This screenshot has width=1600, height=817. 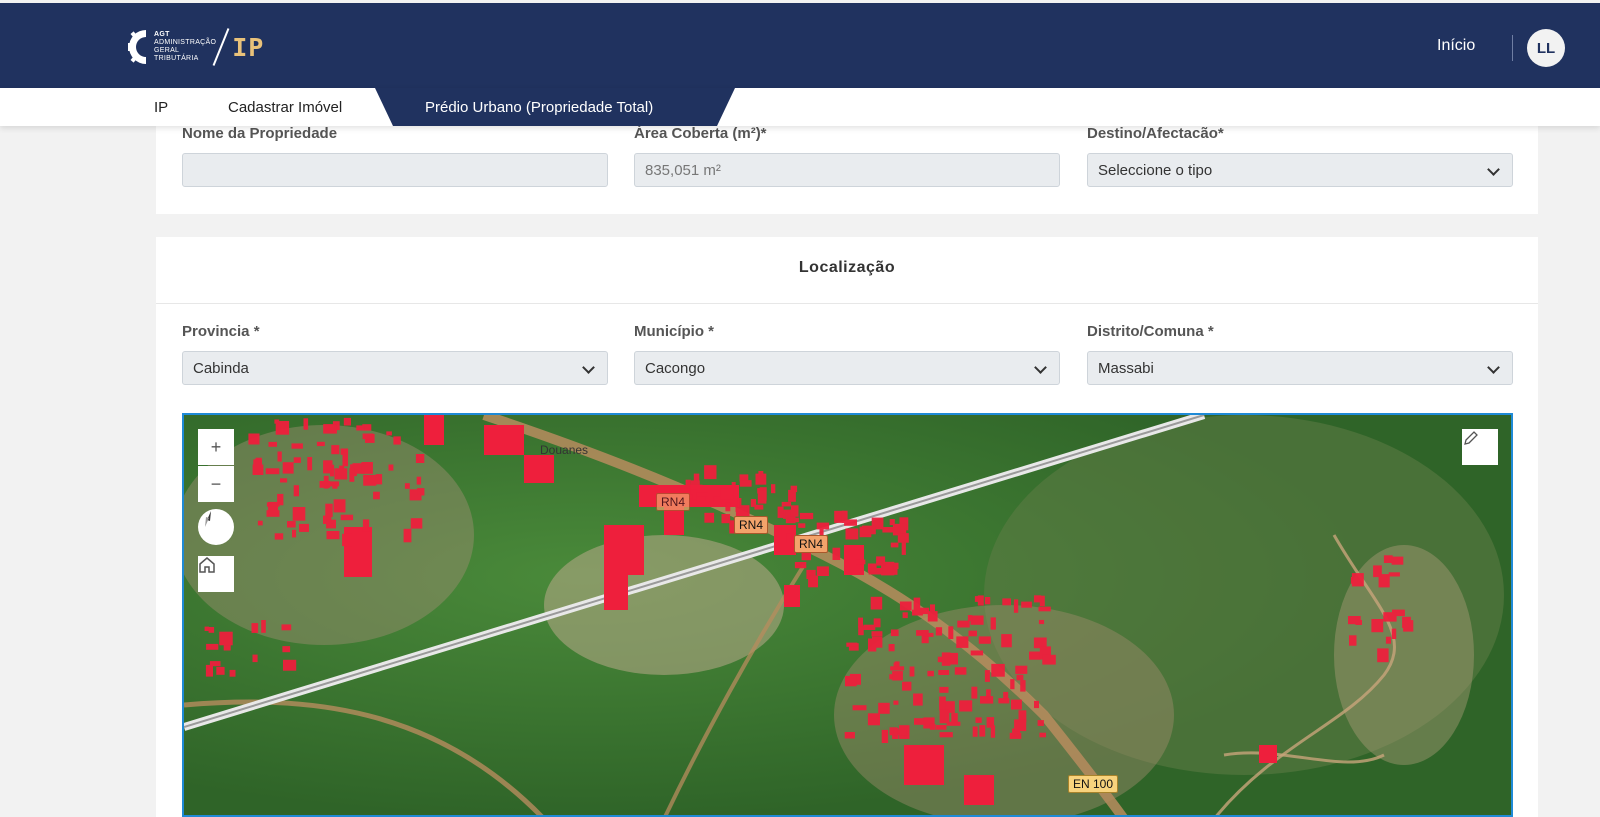 I want to click on logo-app-name: IP, so click(x=248, y=47).